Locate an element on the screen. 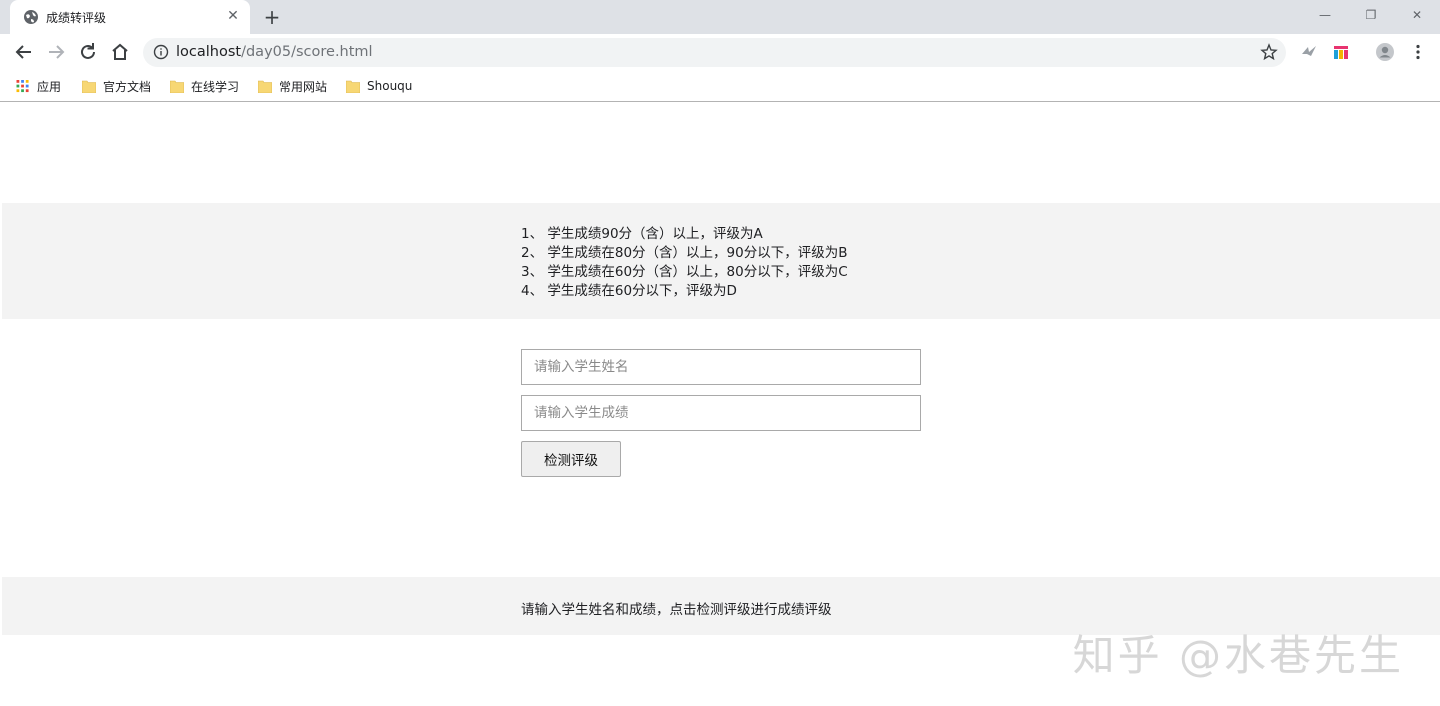  extension-bird-icon is located at coordinates (1309, 52).